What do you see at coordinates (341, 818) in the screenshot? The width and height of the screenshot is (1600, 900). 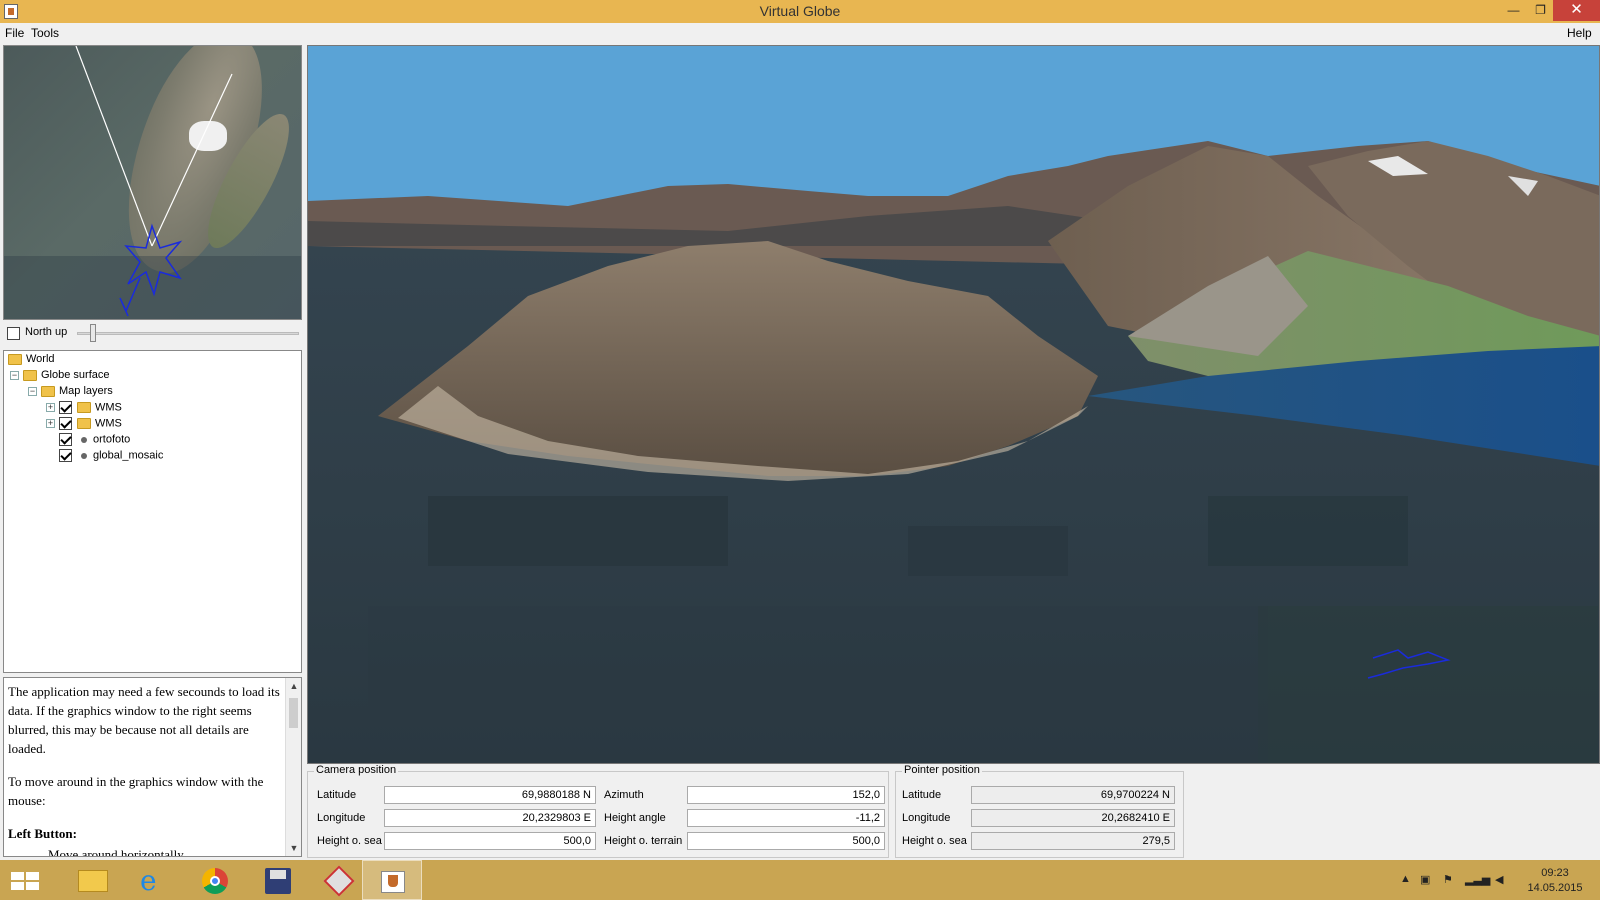 I see `camera-longitude-label: Longitude` at bounding box center [341, 818].